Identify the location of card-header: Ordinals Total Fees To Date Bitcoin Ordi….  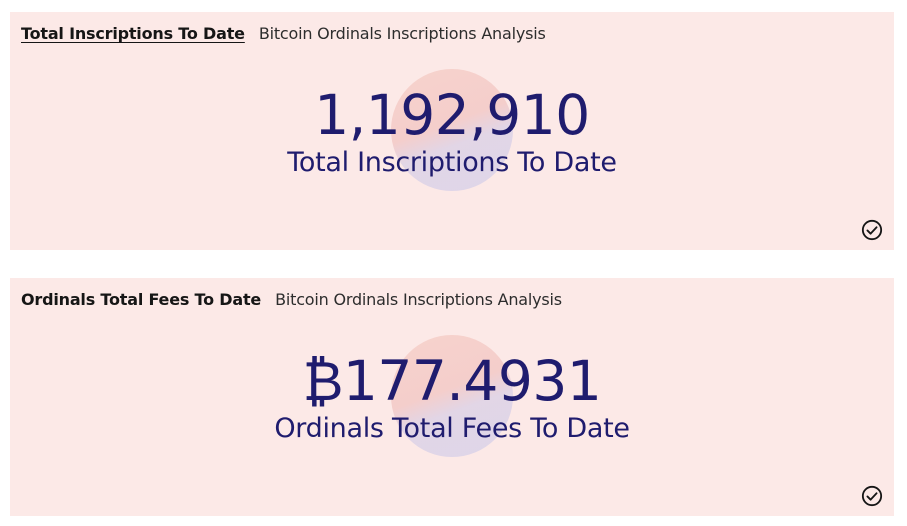
(291, 299).